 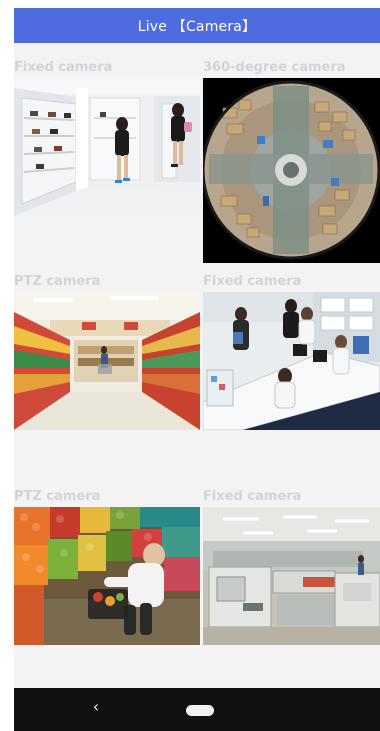 I want to click on pharmacy-counter-image, so click(x=291, y=361).